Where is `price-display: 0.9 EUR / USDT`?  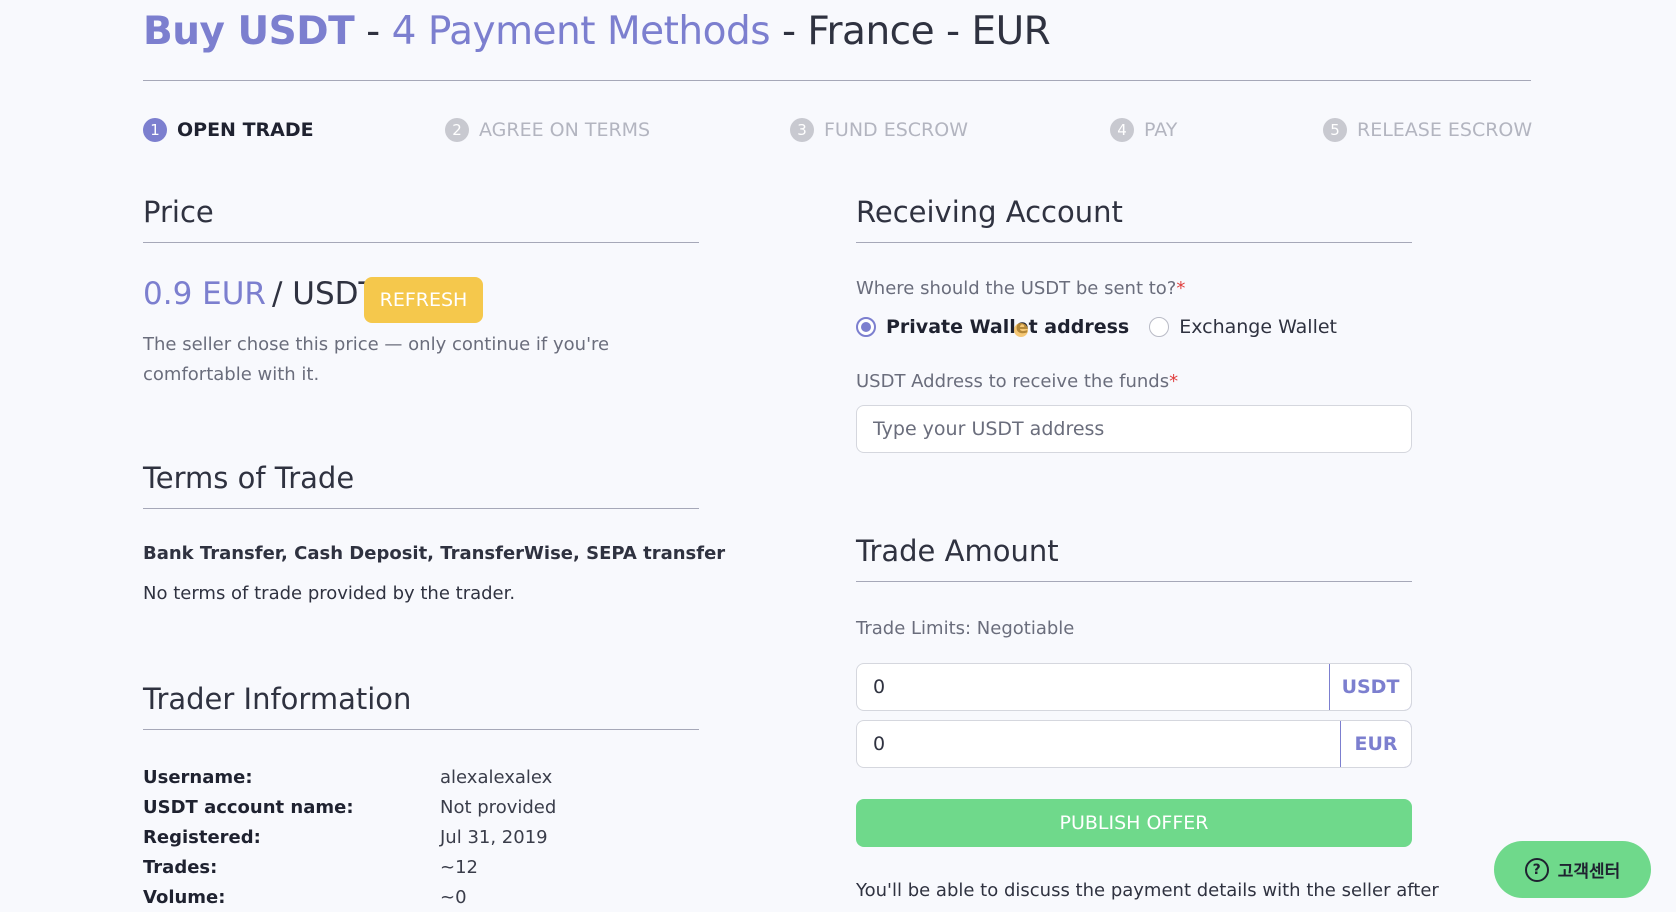 price-display: 0.9 EUR / USDT is located at coordinates (260, 294).